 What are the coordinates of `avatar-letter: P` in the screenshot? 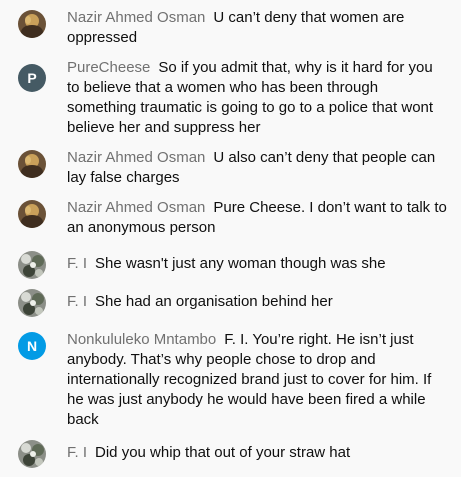 It's located at (32, 78).